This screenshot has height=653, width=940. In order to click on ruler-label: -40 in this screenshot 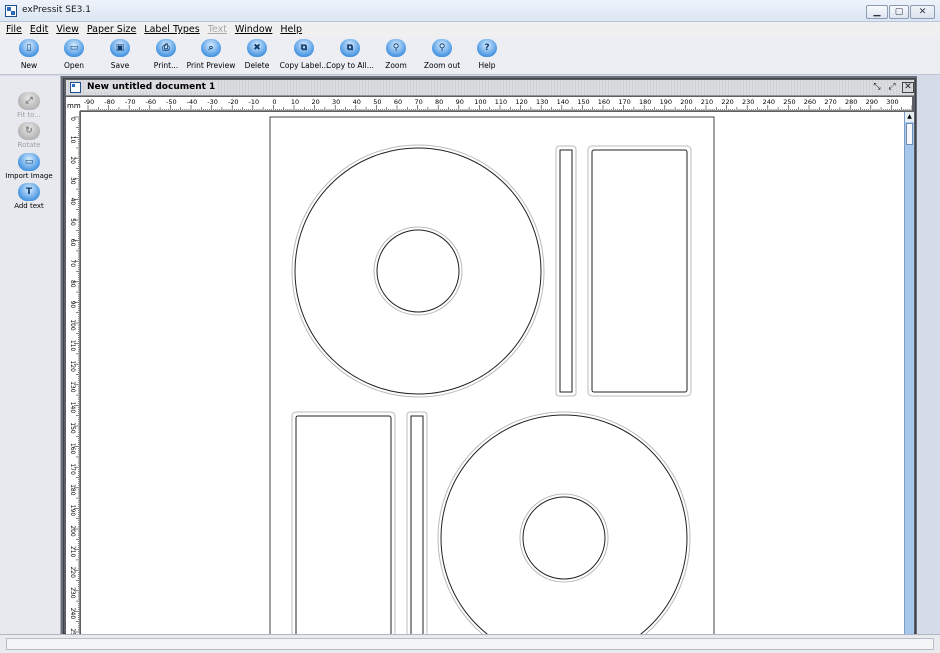, I will do `click(192, 102)`.